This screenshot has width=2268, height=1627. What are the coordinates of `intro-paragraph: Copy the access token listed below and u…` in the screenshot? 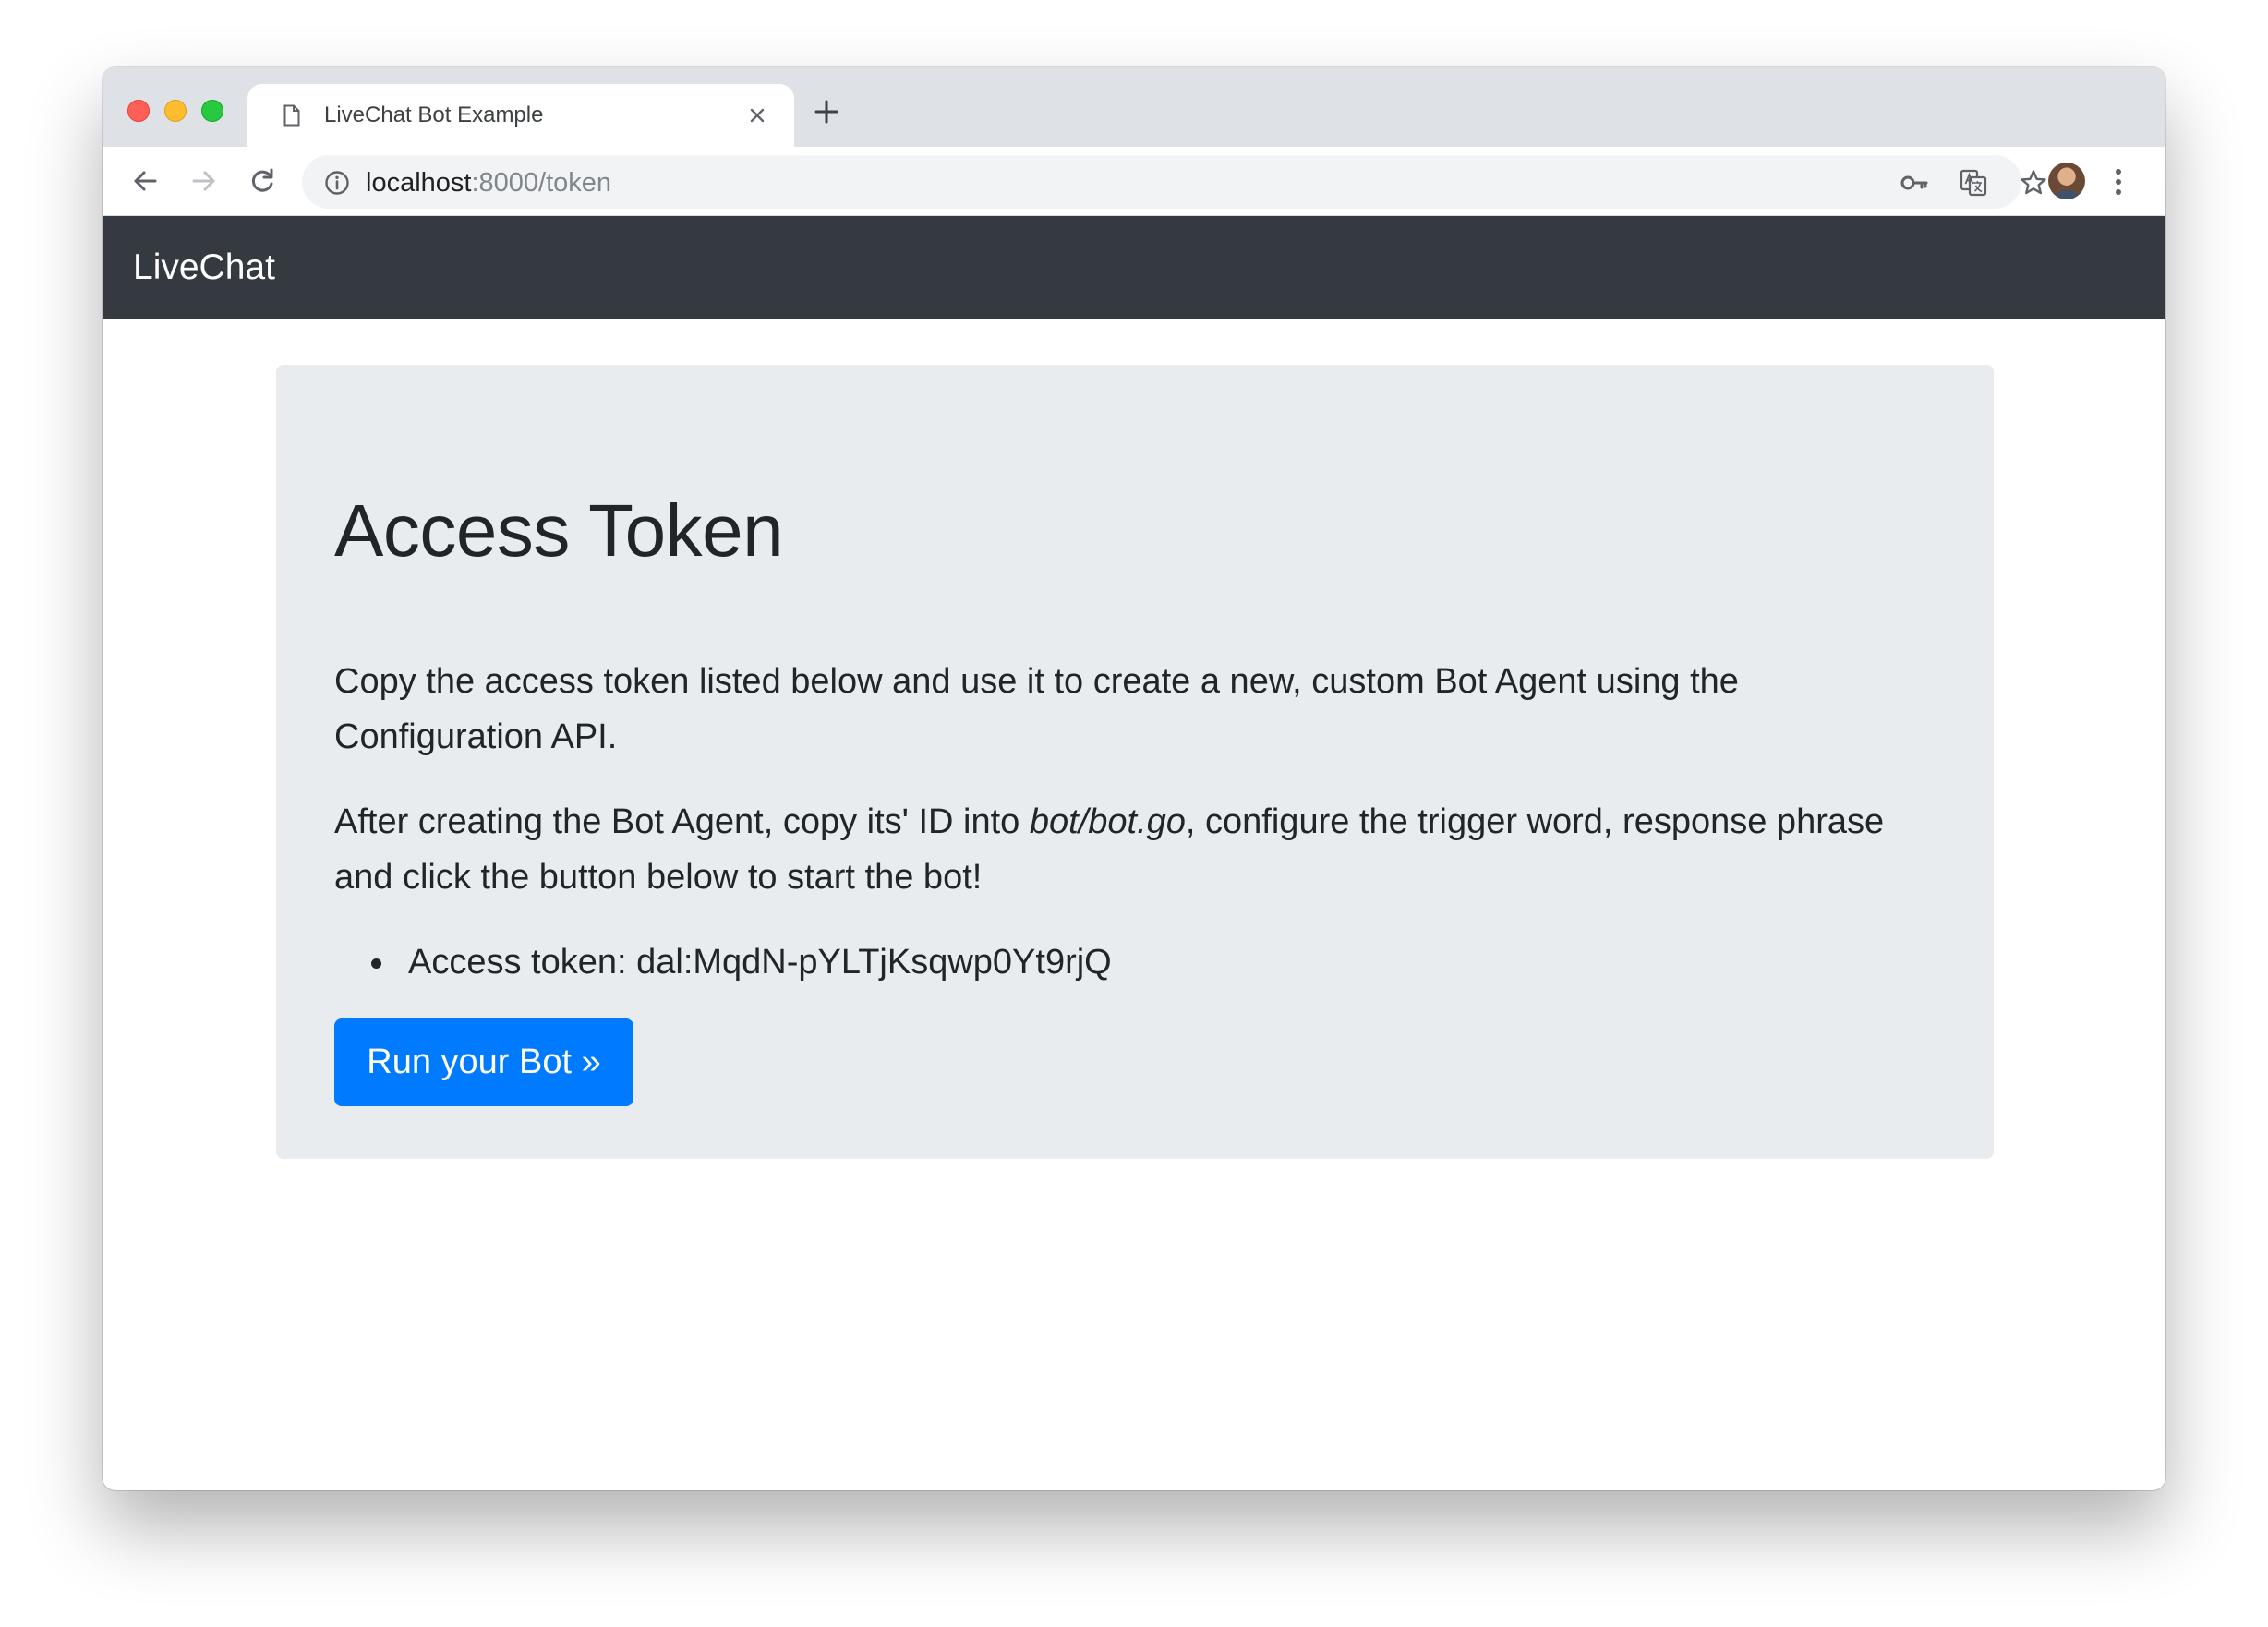 It's located at (1036, 709).